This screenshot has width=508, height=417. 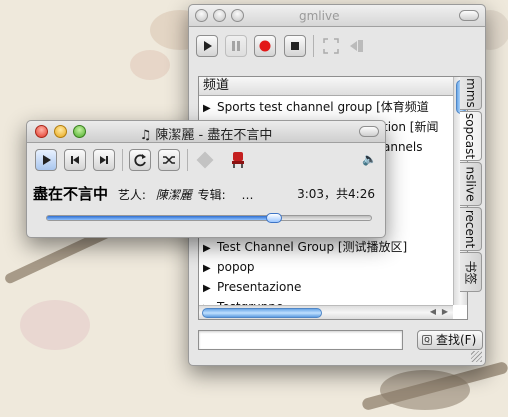 I want to click on chair-icon, so click(x=238, y=160).